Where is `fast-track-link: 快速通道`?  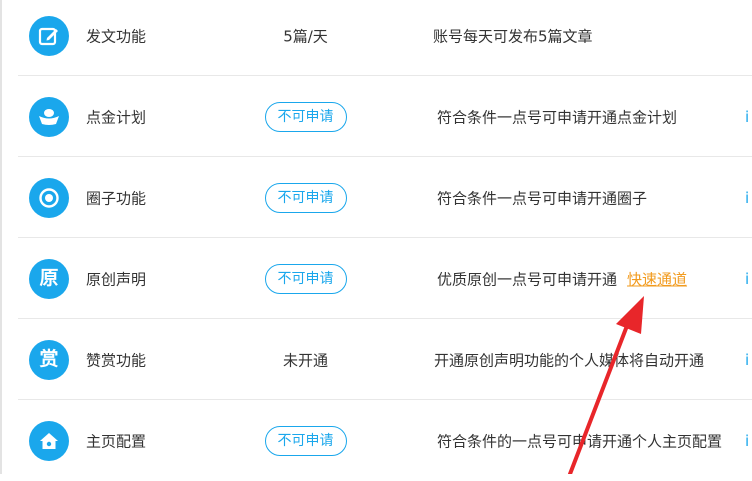 fast-track-link: 快速通道 is located at coordinates (657, 279).